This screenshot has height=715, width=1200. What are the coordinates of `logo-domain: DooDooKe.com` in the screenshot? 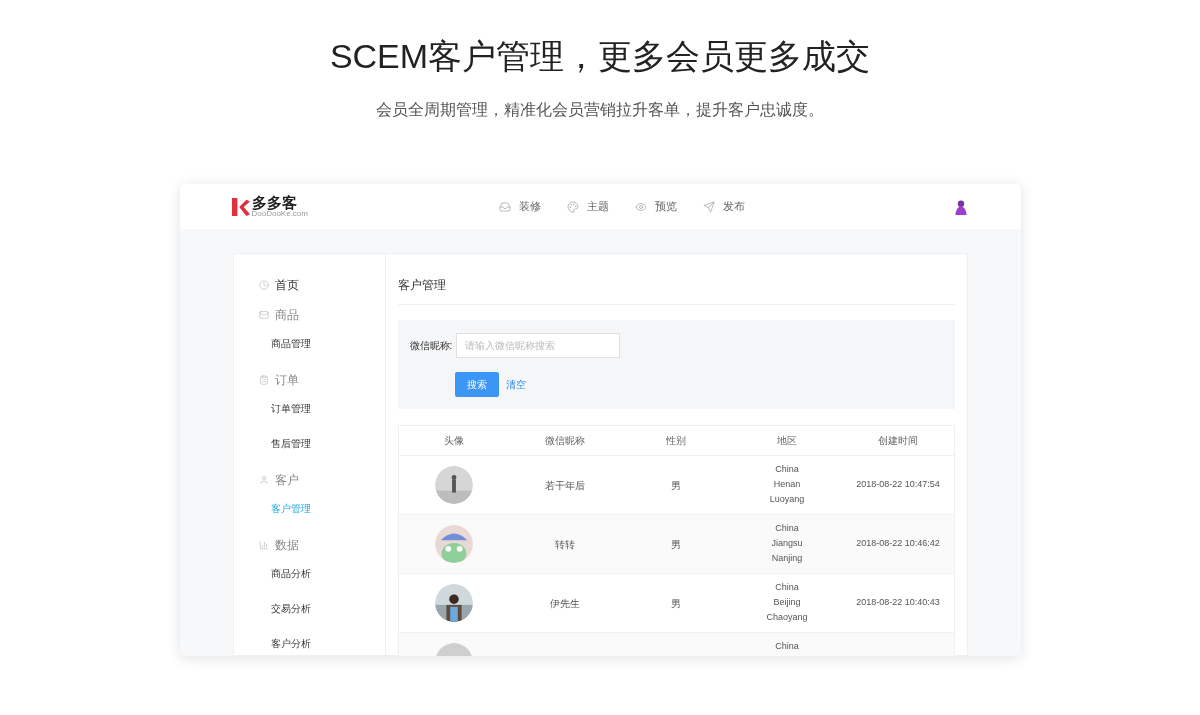 It's located at (279, 214).